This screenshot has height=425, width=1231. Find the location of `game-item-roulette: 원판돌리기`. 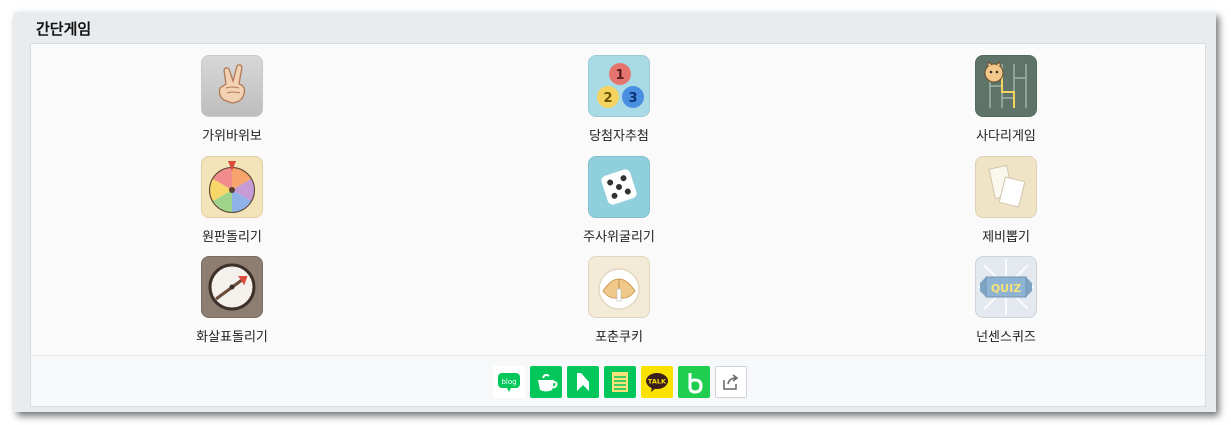

game-item-roulette: 원판돌리기 is located at coordinates (232, 200).